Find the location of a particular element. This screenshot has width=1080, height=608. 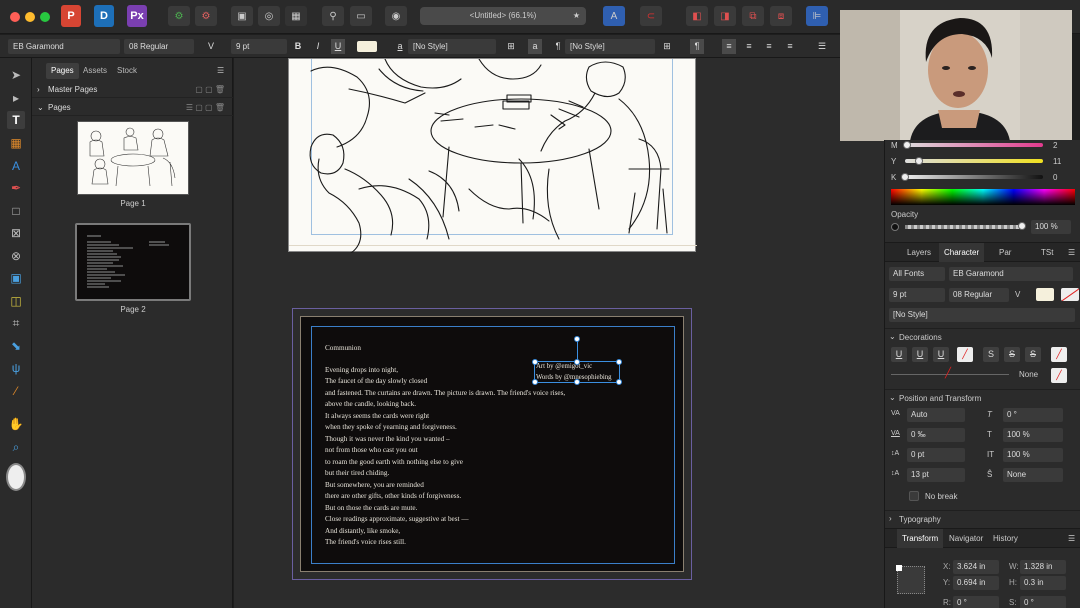

underline-color-none-swatch: ╱ is located at coordinates (965, 354).